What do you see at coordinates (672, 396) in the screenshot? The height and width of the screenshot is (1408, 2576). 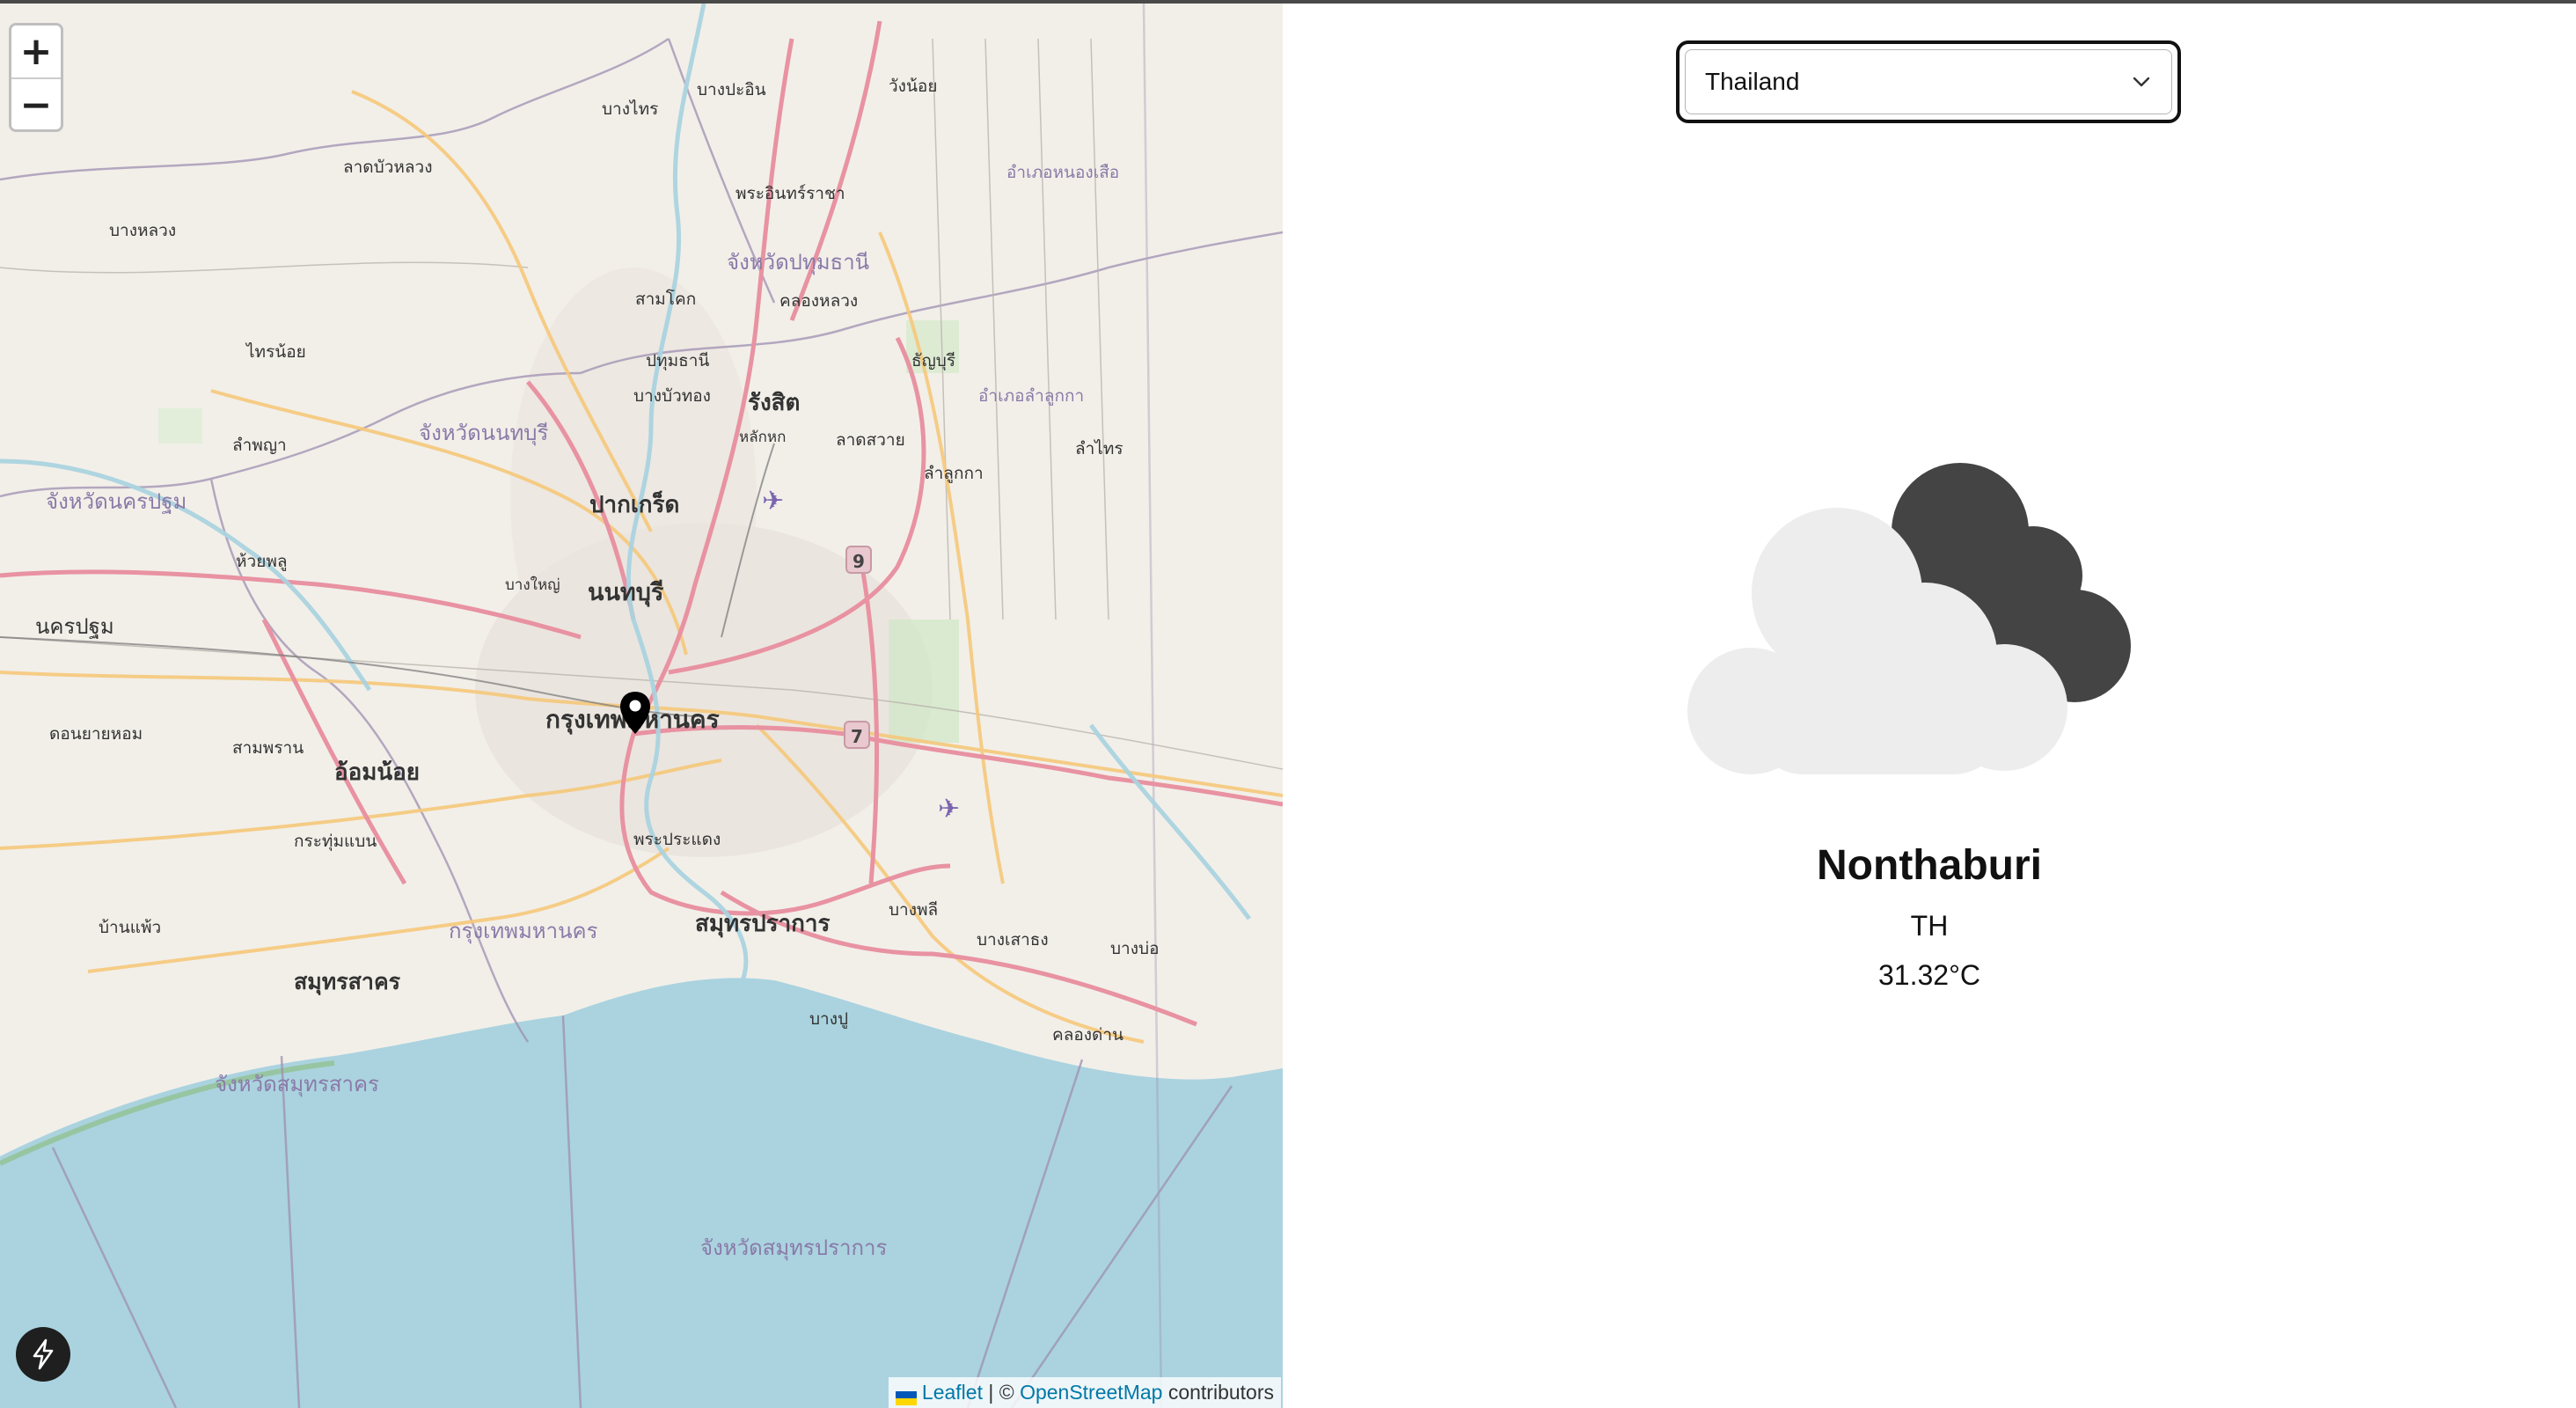 I see `map-label-bang-bua-thong: บางบัวทอง` at bounding box center [672, 396].